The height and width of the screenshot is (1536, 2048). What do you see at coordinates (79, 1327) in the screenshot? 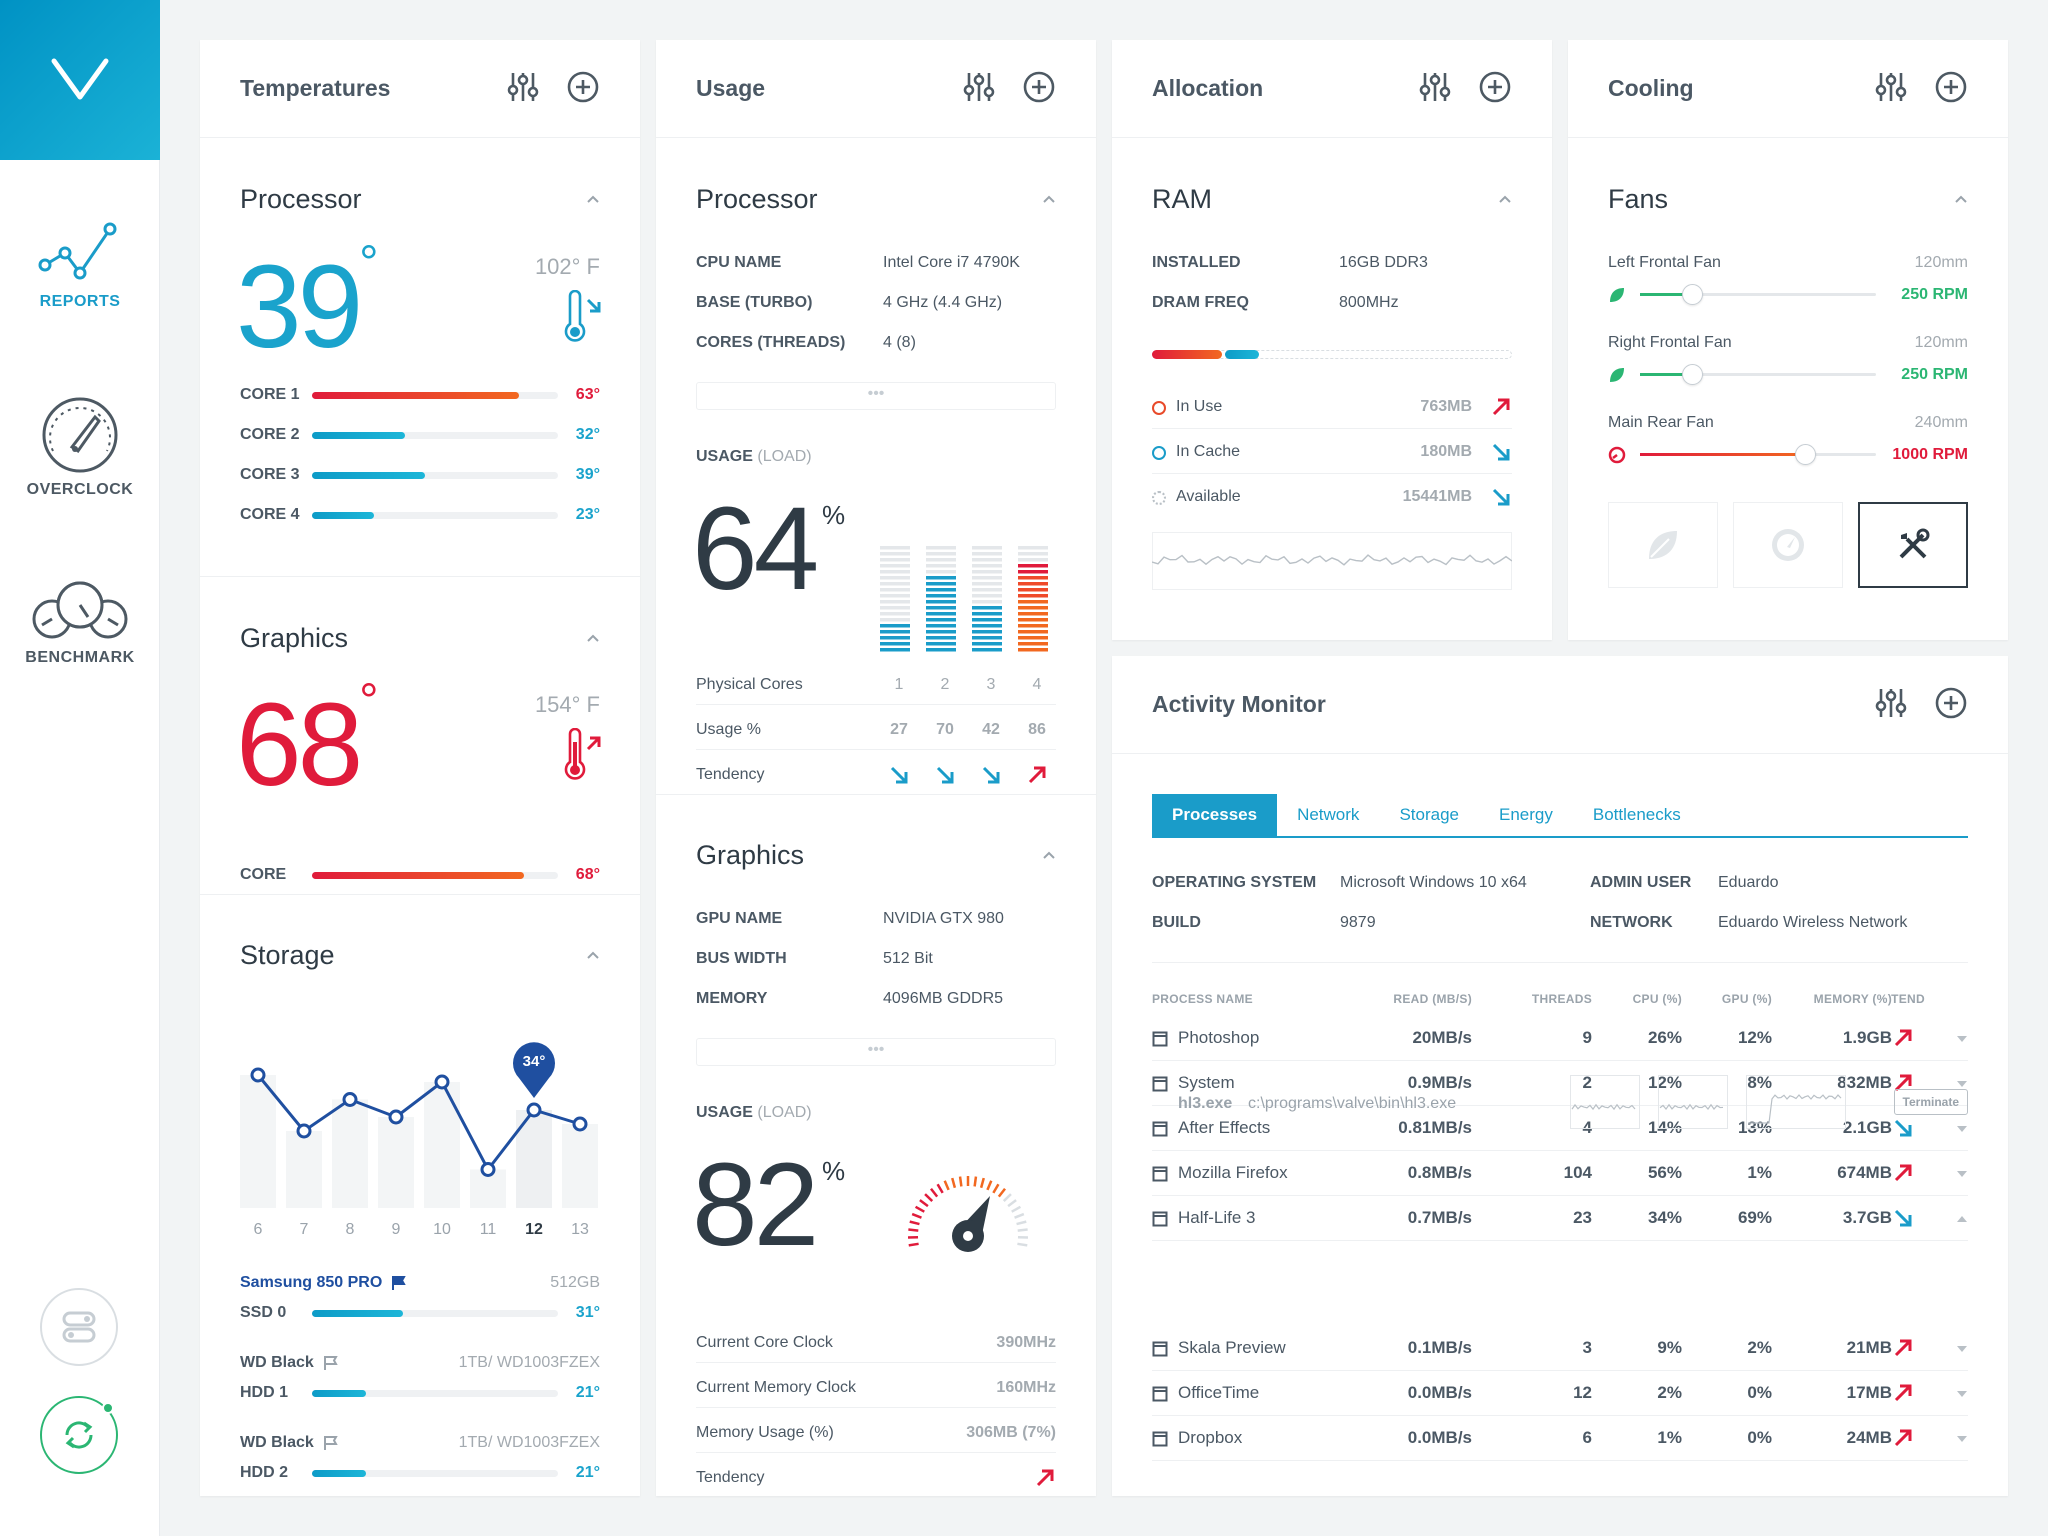
I see `toggle-settings-button` at bounding box center [79, 1327].